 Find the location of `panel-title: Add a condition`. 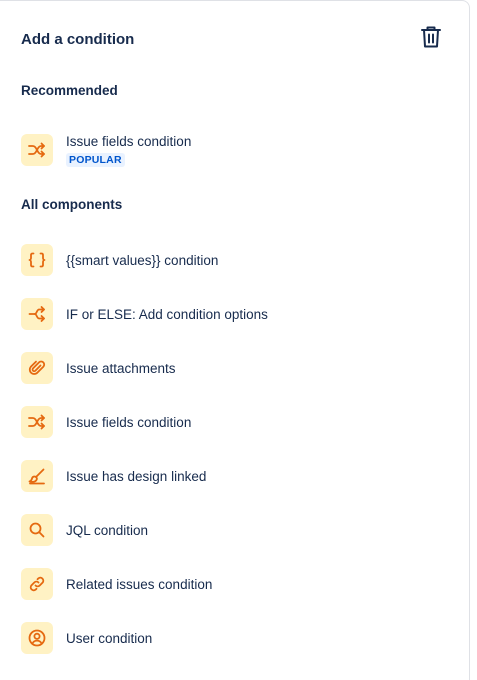

panel-title: Add a condition is located at coordinates (78, 39).